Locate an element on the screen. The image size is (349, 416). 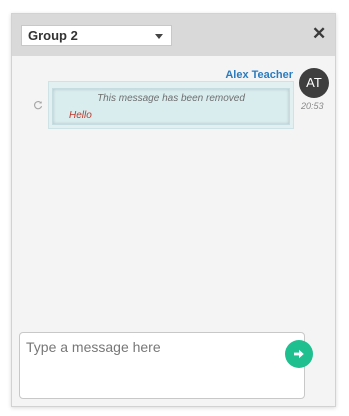
removed-message-box: This message has been removed Hello is located at coordinates (171, 106).